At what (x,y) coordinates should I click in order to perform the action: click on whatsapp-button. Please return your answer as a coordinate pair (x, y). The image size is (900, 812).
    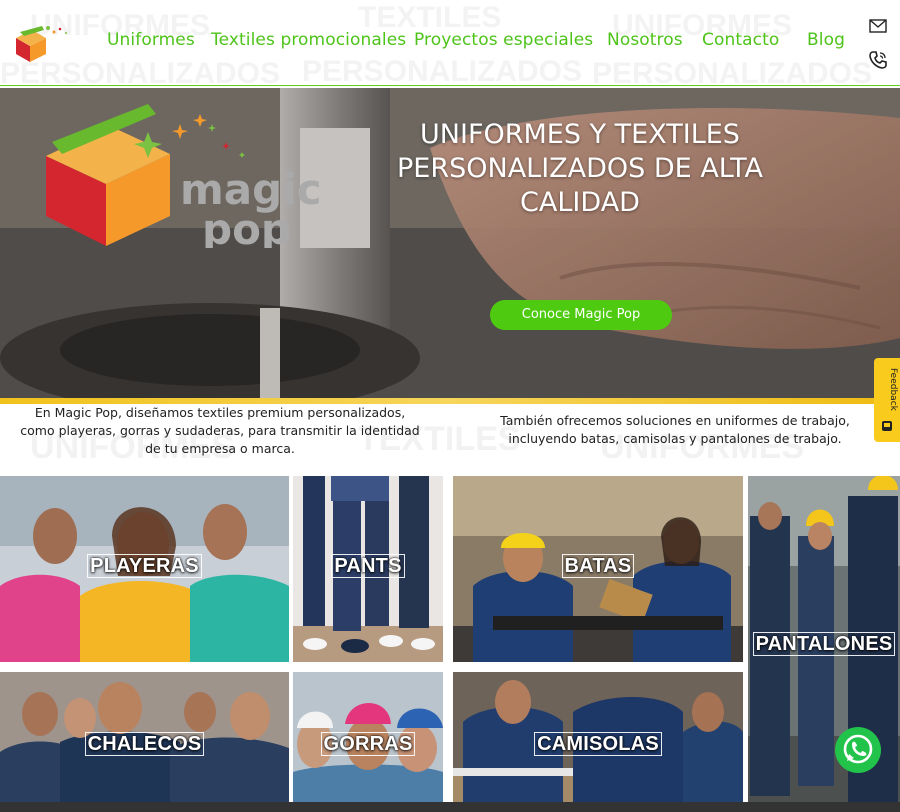
    Looking at the image, I should click on (858, 750).